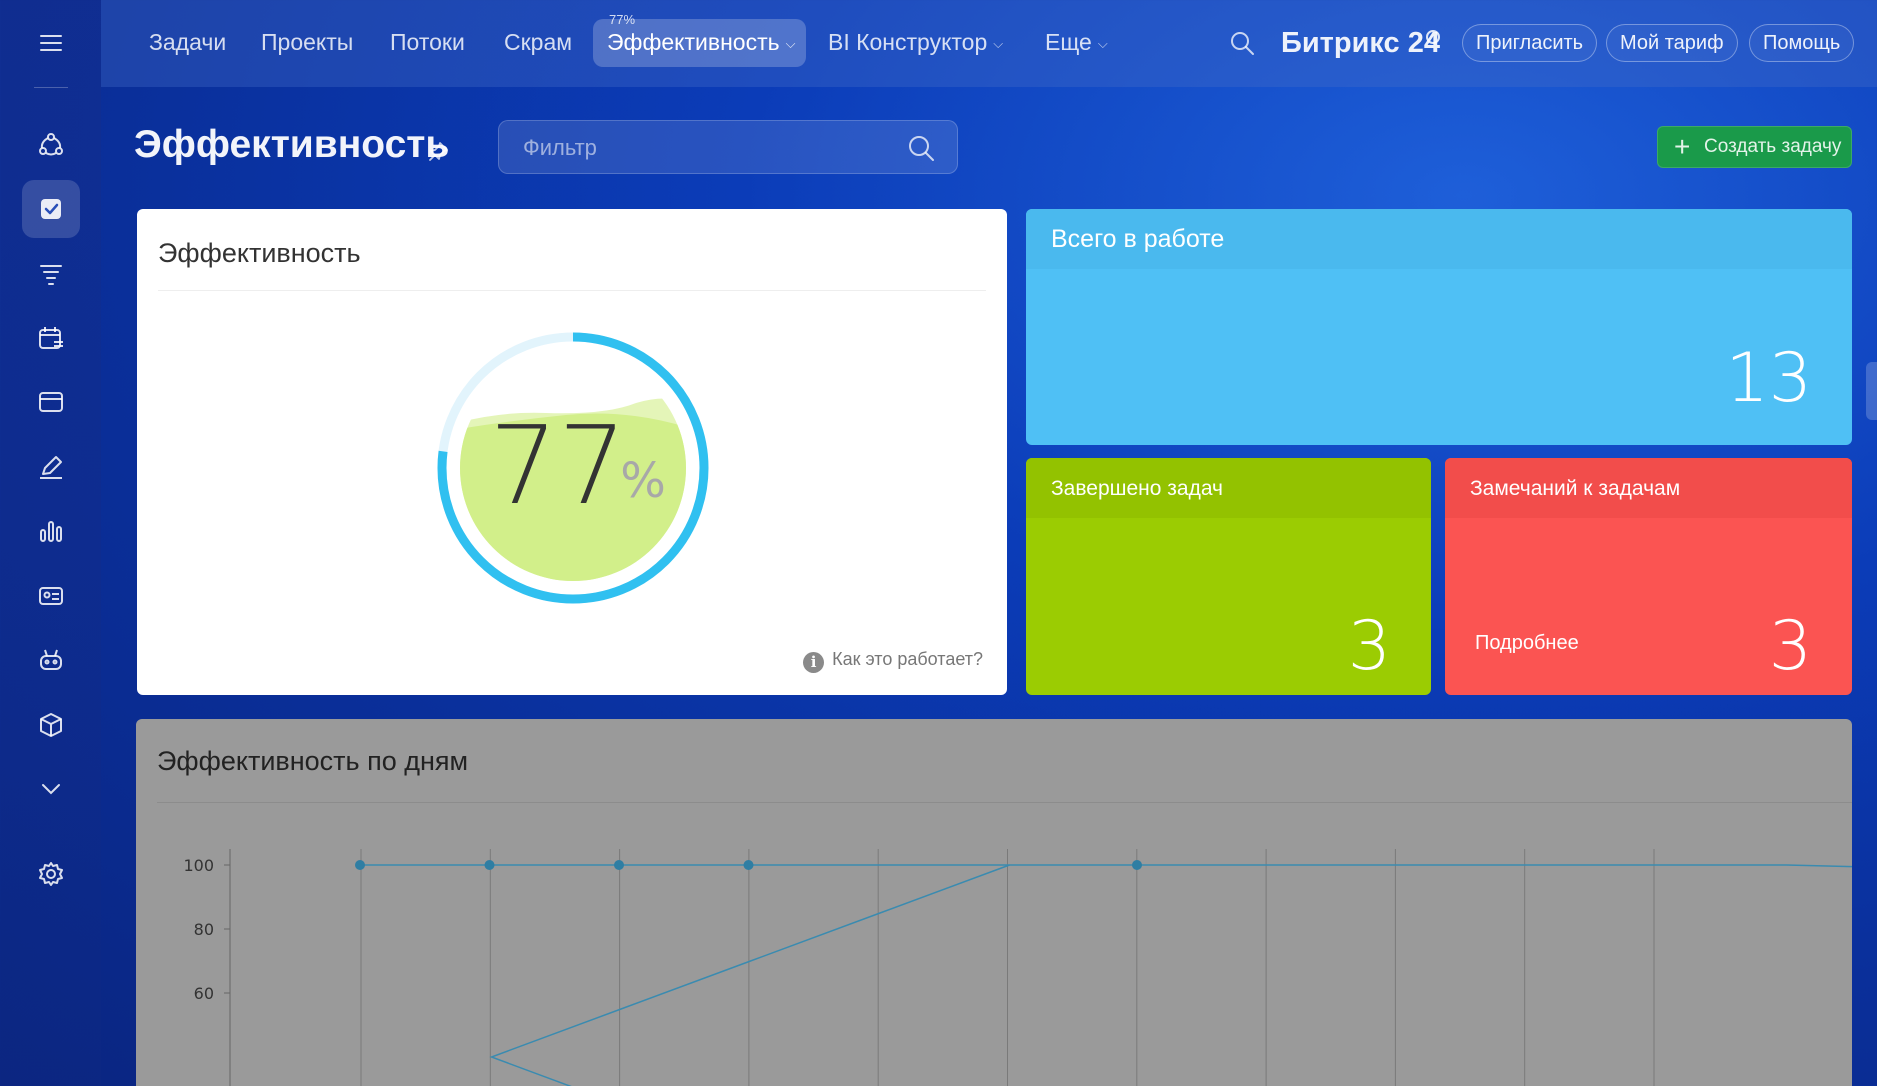  What do you see at coordinates (1107, 867) in the screenshot?
I see `series-line-flat` at bounding box center [1107, 867].